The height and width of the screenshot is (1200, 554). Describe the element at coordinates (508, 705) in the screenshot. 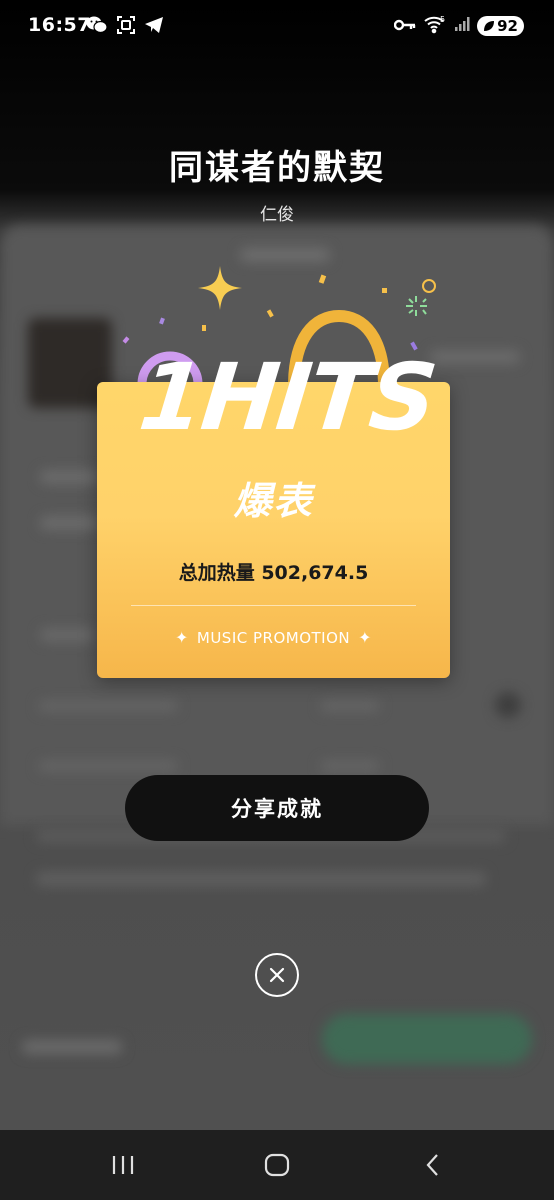

I see `bg-icon` at that location.